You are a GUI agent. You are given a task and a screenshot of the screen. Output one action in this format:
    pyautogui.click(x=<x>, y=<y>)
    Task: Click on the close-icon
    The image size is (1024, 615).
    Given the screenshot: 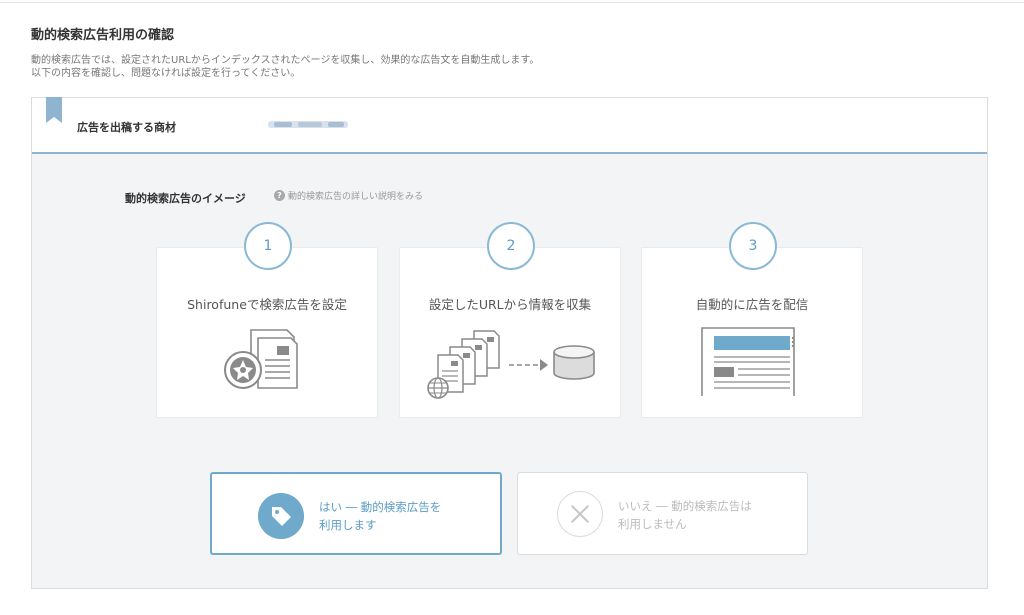 What is the action you would take?
    pyautogui.click(x=580, y=514)
    